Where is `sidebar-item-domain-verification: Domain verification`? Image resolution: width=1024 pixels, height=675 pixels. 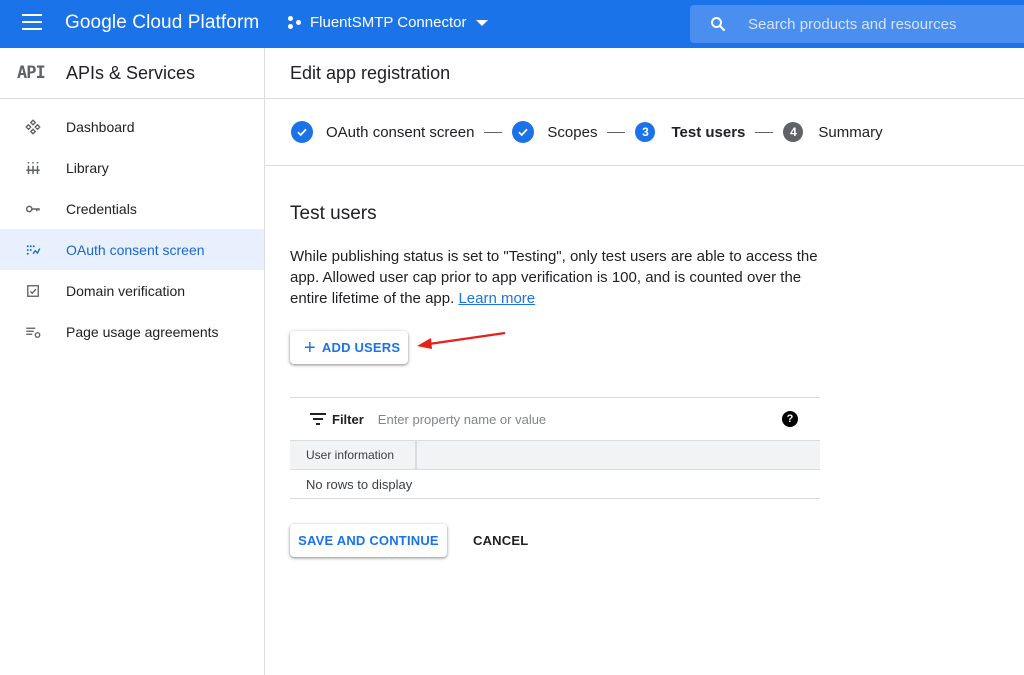 sidebar-item-domain-verification: Domain verification is located at coordinates (132, 290).